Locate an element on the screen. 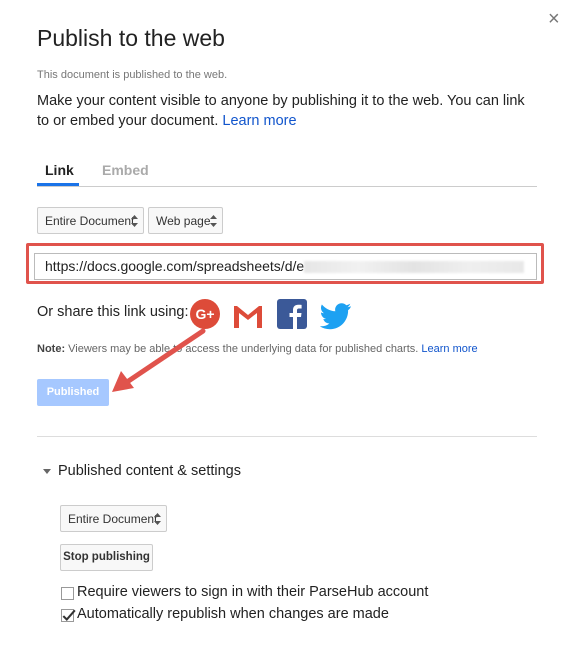  twitter-icon is located at coordinates (336, 315).